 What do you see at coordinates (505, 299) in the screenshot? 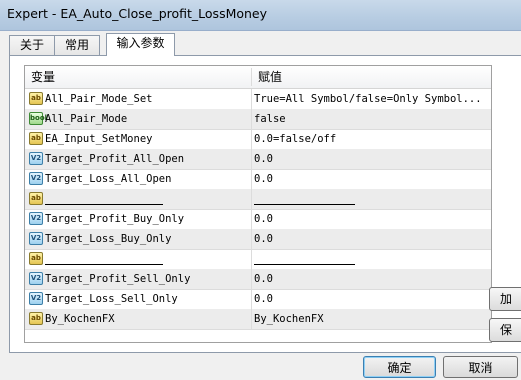
I see `add-button: 加` at bounding box center [505, 299].